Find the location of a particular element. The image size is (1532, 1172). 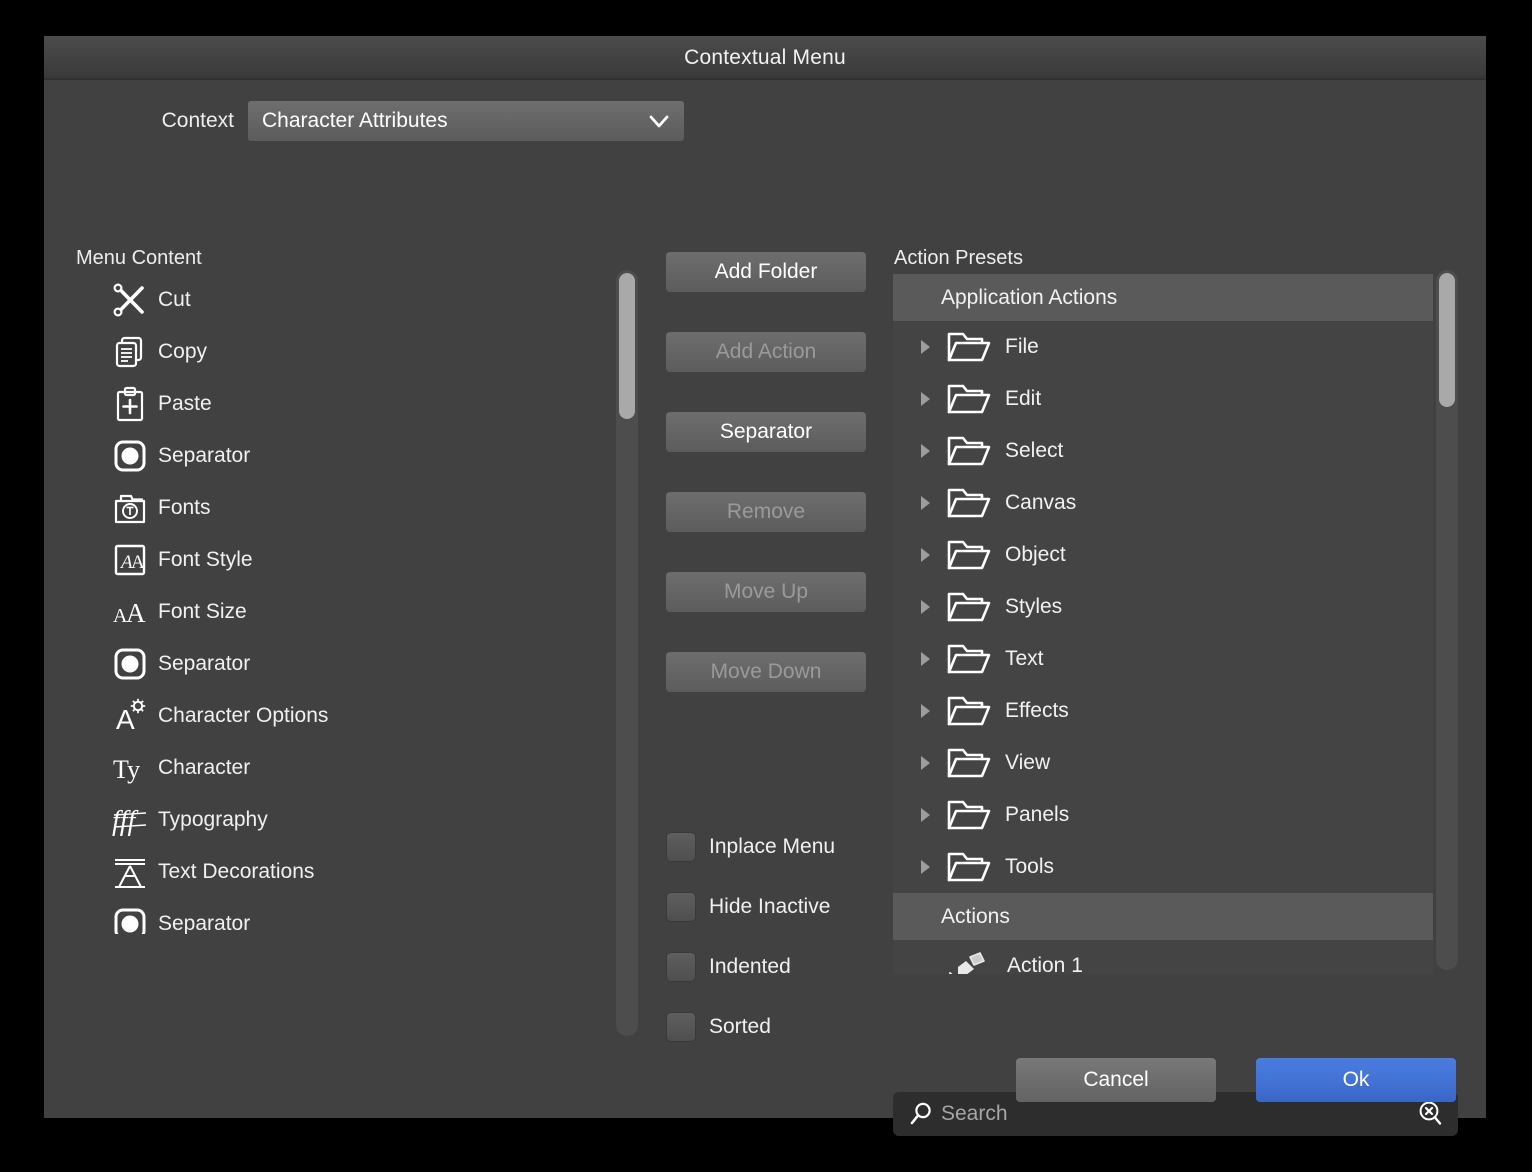

text-decorations-icon is located at coordinates (130, 872).